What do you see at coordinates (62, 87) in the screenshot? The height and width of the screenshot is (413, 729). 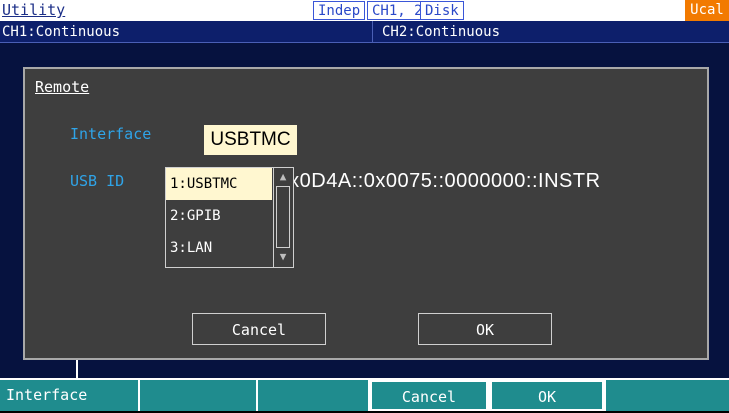 I see `dialog-title: Remote` at bounding box center [62, 87].